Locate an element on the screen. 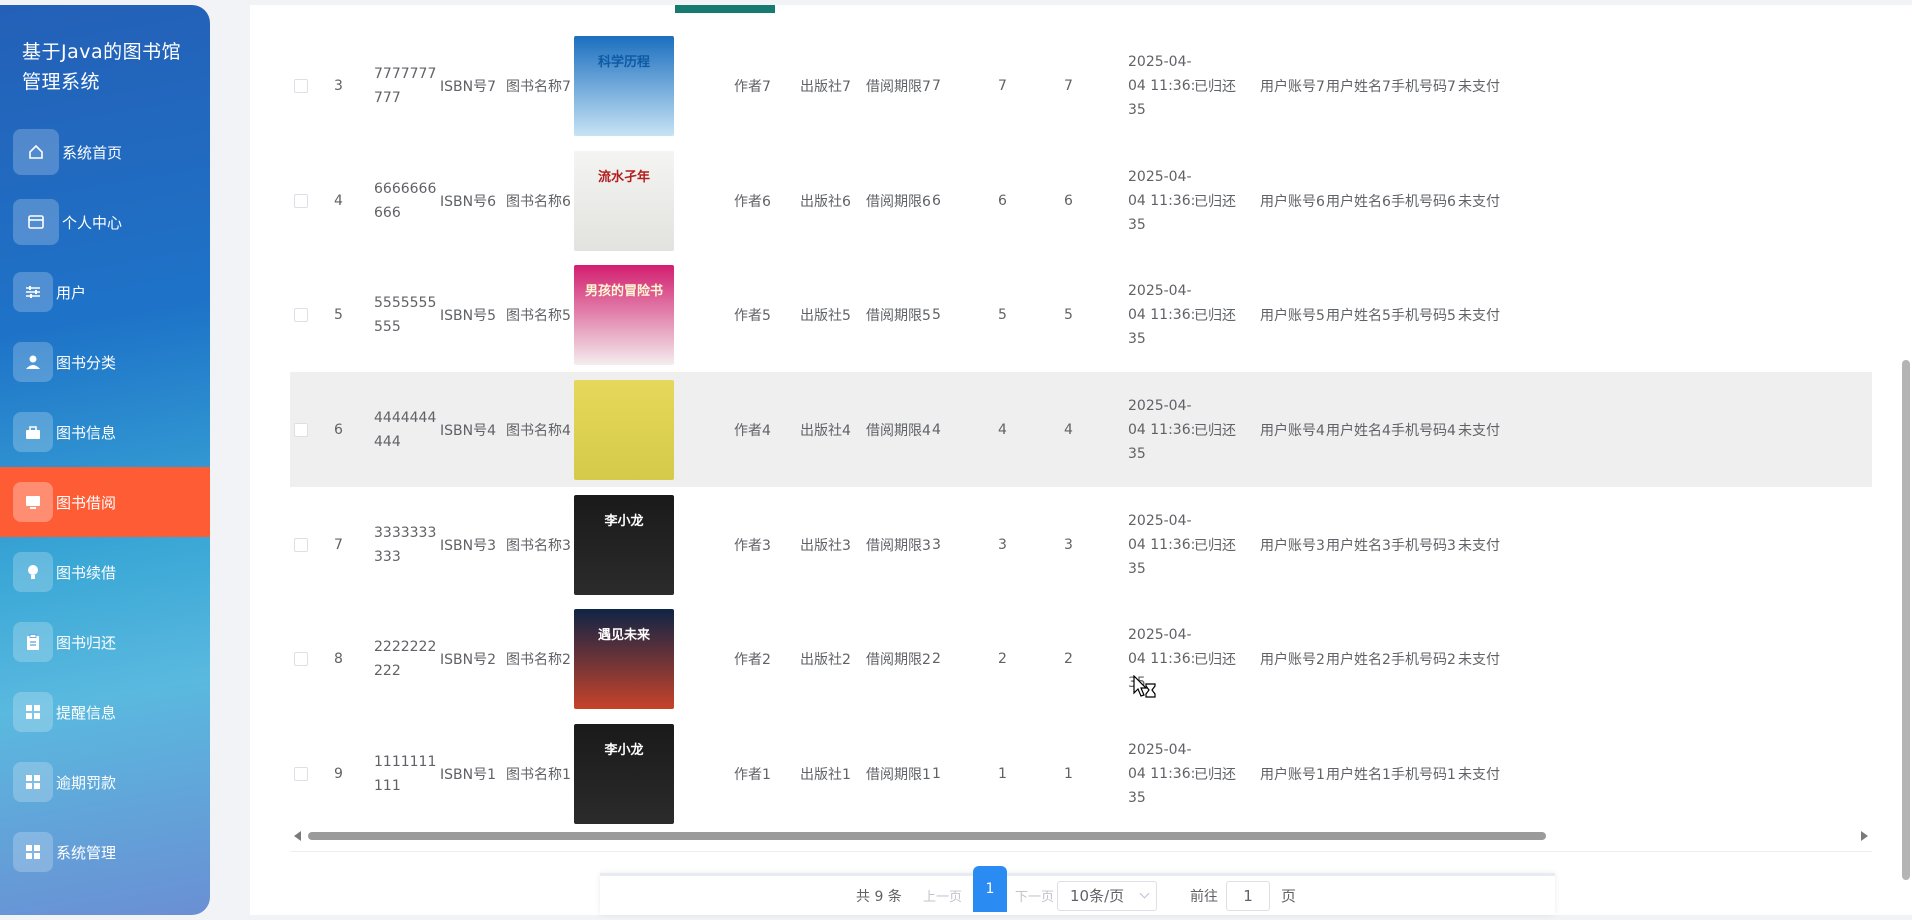 This screenshot has width=1912, height=920. page-number-current: 1 is located at coordinates (990, 889).